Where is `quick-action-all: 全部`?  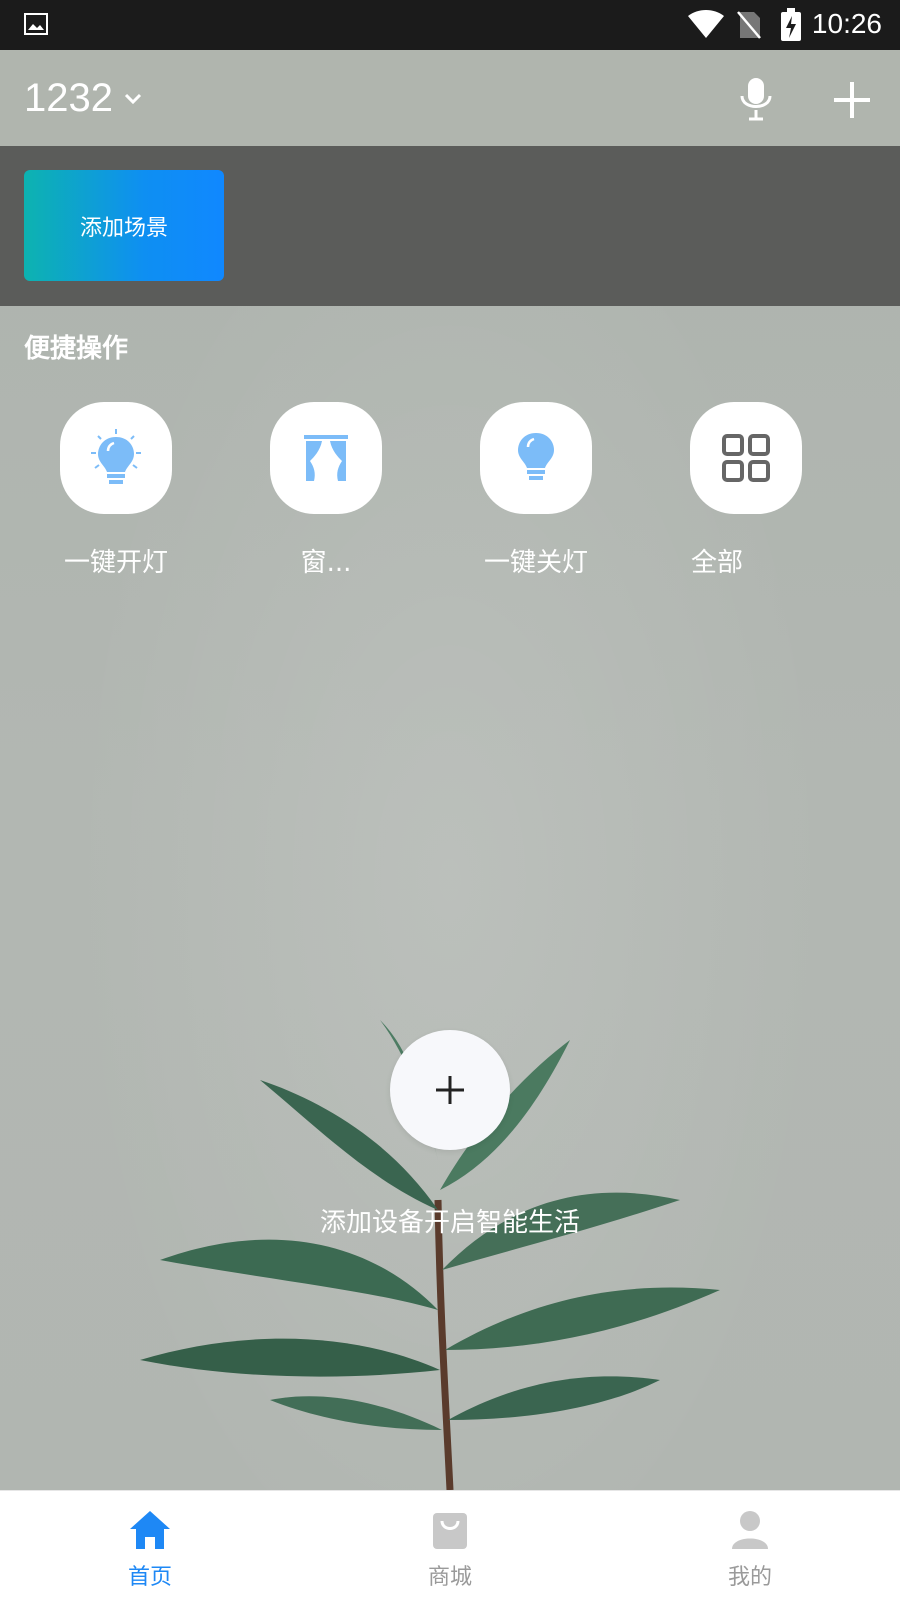 quick-action-all: 全部 is located at coordinates (746, 490).